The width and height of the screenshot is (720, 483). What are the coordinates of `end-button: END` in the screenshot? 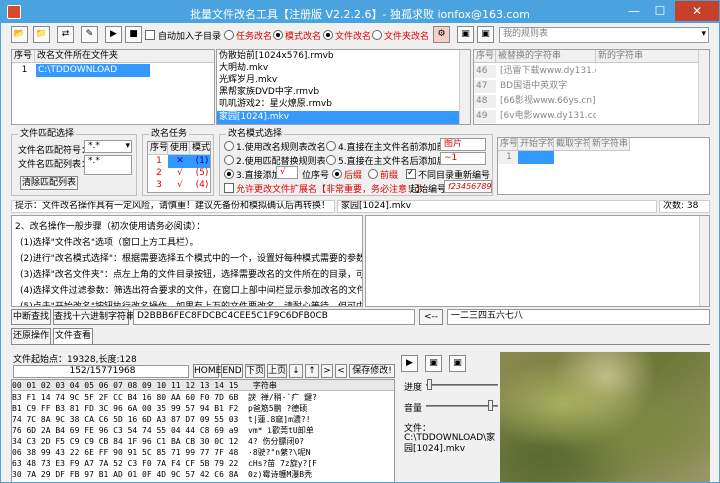 It's located at (232, 371).